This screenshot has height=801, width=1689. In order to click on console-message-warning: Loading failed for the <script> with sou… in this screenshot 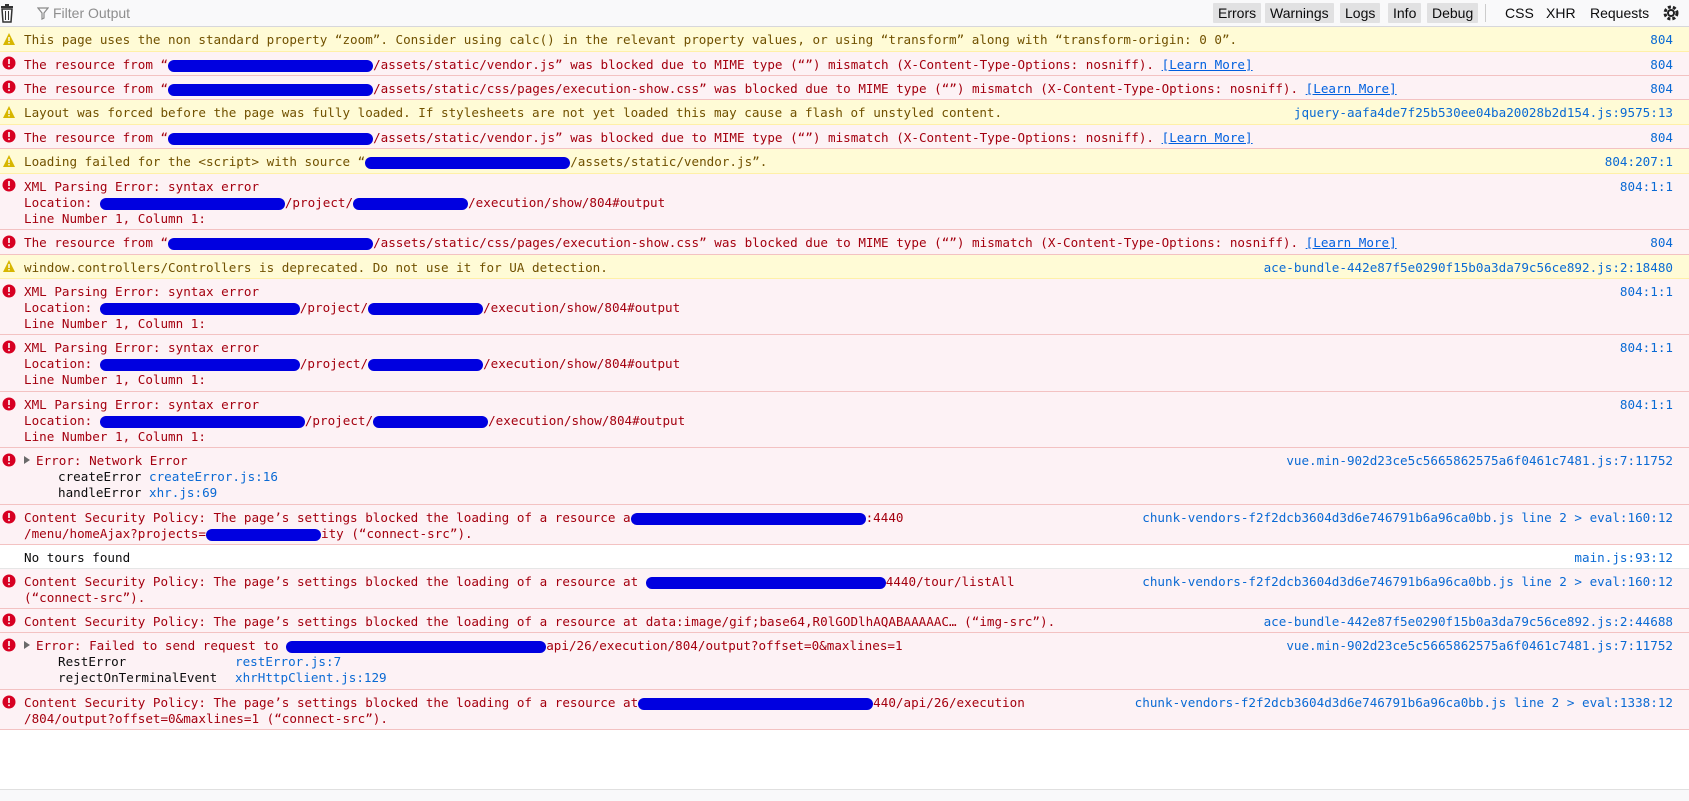, I will do `click(844, 161)`.